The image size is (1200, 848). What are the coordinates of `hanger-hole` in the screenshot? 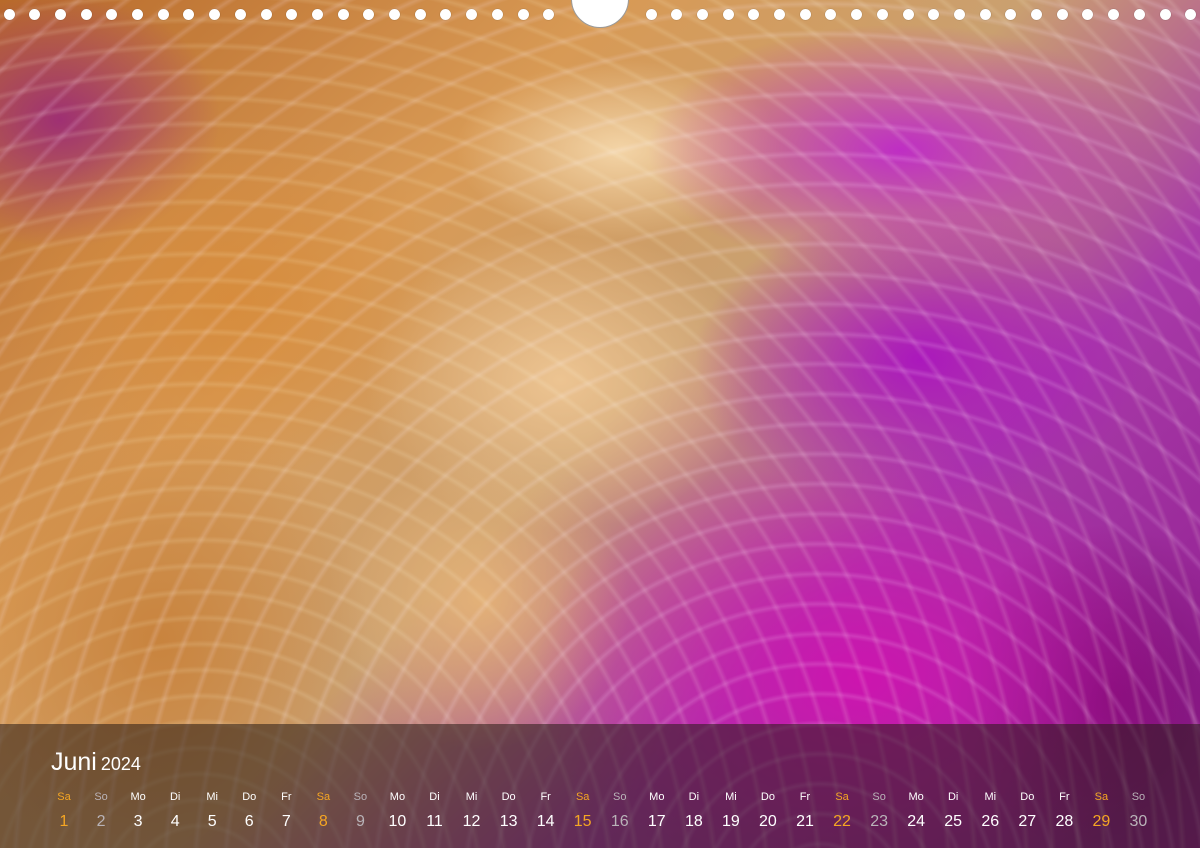 It's located at (600, 14).